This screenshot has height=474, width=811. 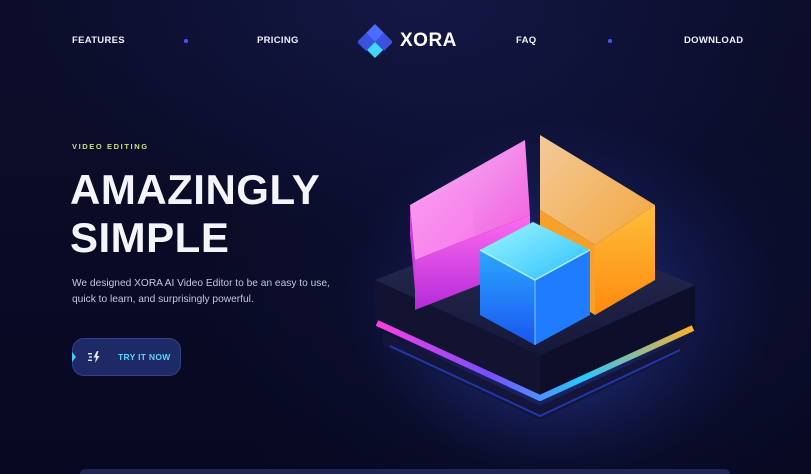 What do you see at coordinates (375, 41) in the screenshot?
I see `xora-logo-icon` at bounding box center [375, 41].